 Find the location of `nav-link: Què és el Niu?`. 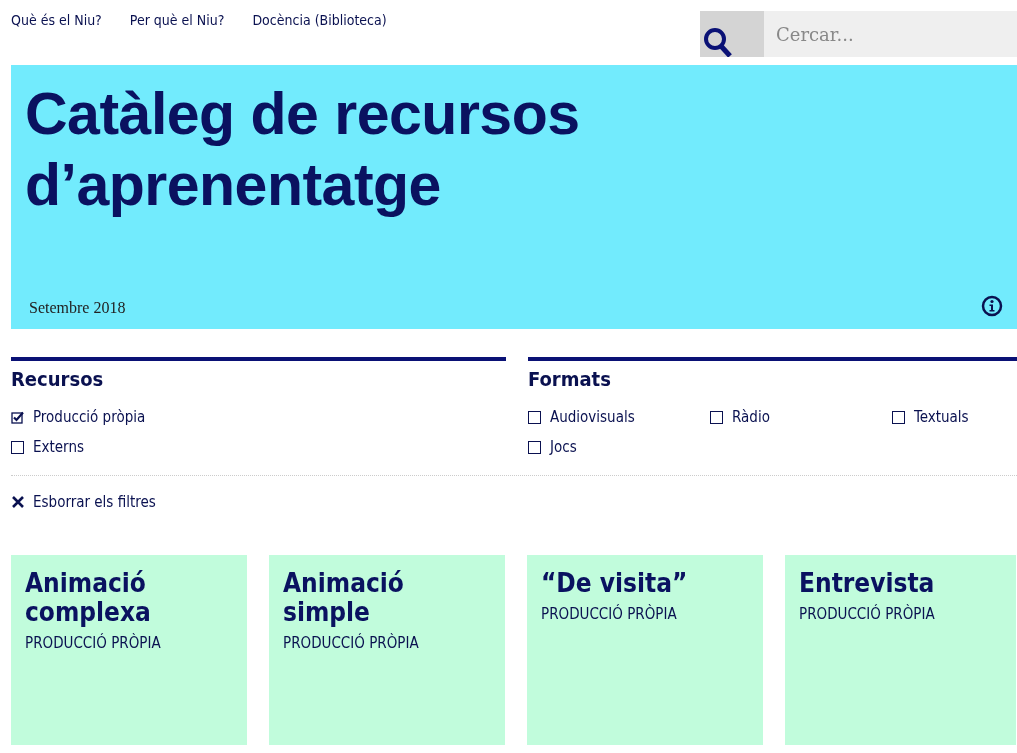

nav-link: Què és el Niu? is located at coordinates (56, 20).